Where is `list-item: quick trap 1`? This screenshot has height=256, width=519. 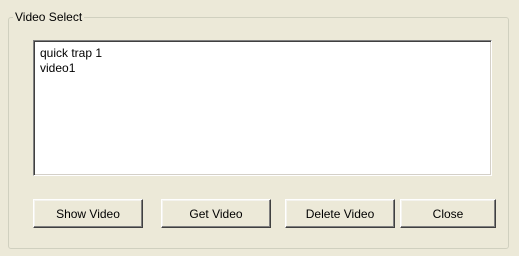
list-item: quick trap 1 is located at coordinates (262, 53).